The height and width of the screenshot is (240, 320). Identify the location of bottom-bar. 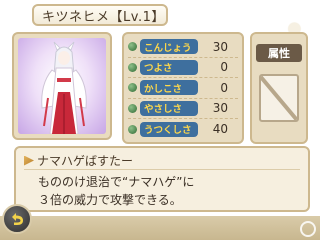
(160, 228).